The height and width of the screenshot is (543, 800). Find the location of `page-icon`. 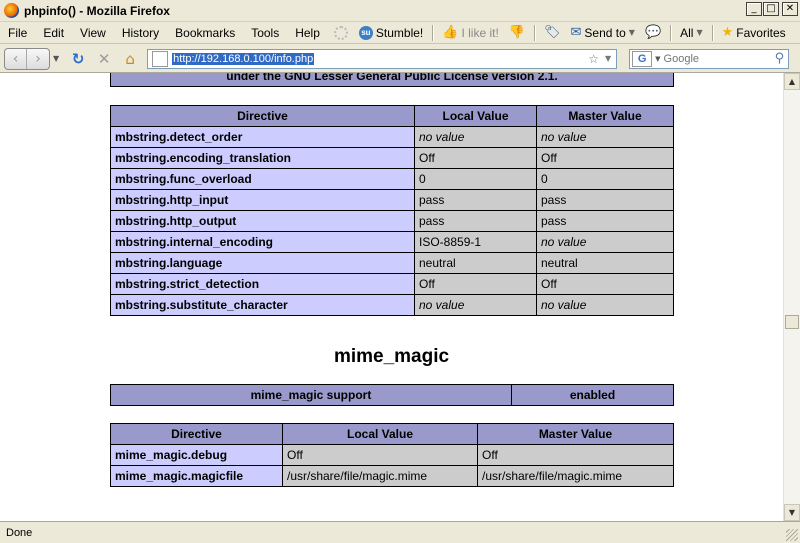

page-icon is located at coordinates (160, 58).